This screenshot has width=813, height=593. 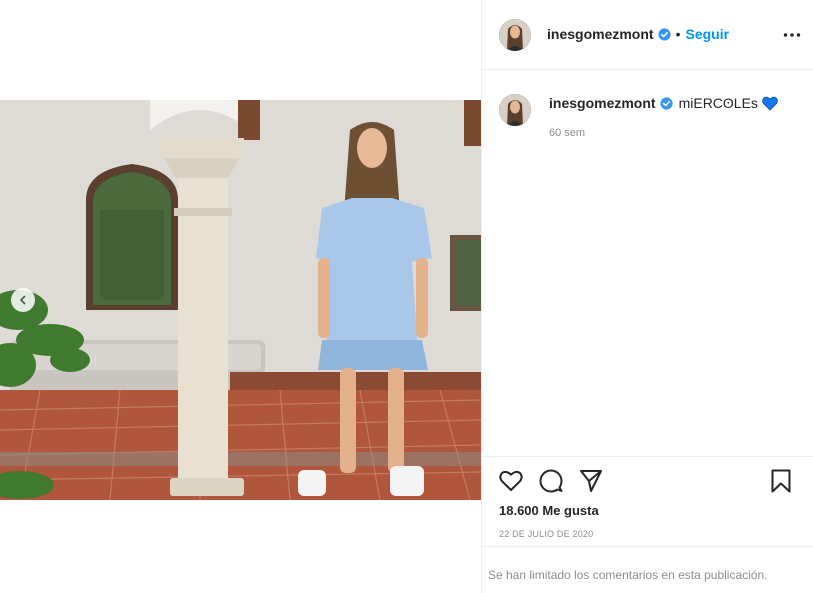 What do you see at coordinates (707, 34) in the screenshot?
I see `follow-button: Seguir` at bounding box center [707, 34].